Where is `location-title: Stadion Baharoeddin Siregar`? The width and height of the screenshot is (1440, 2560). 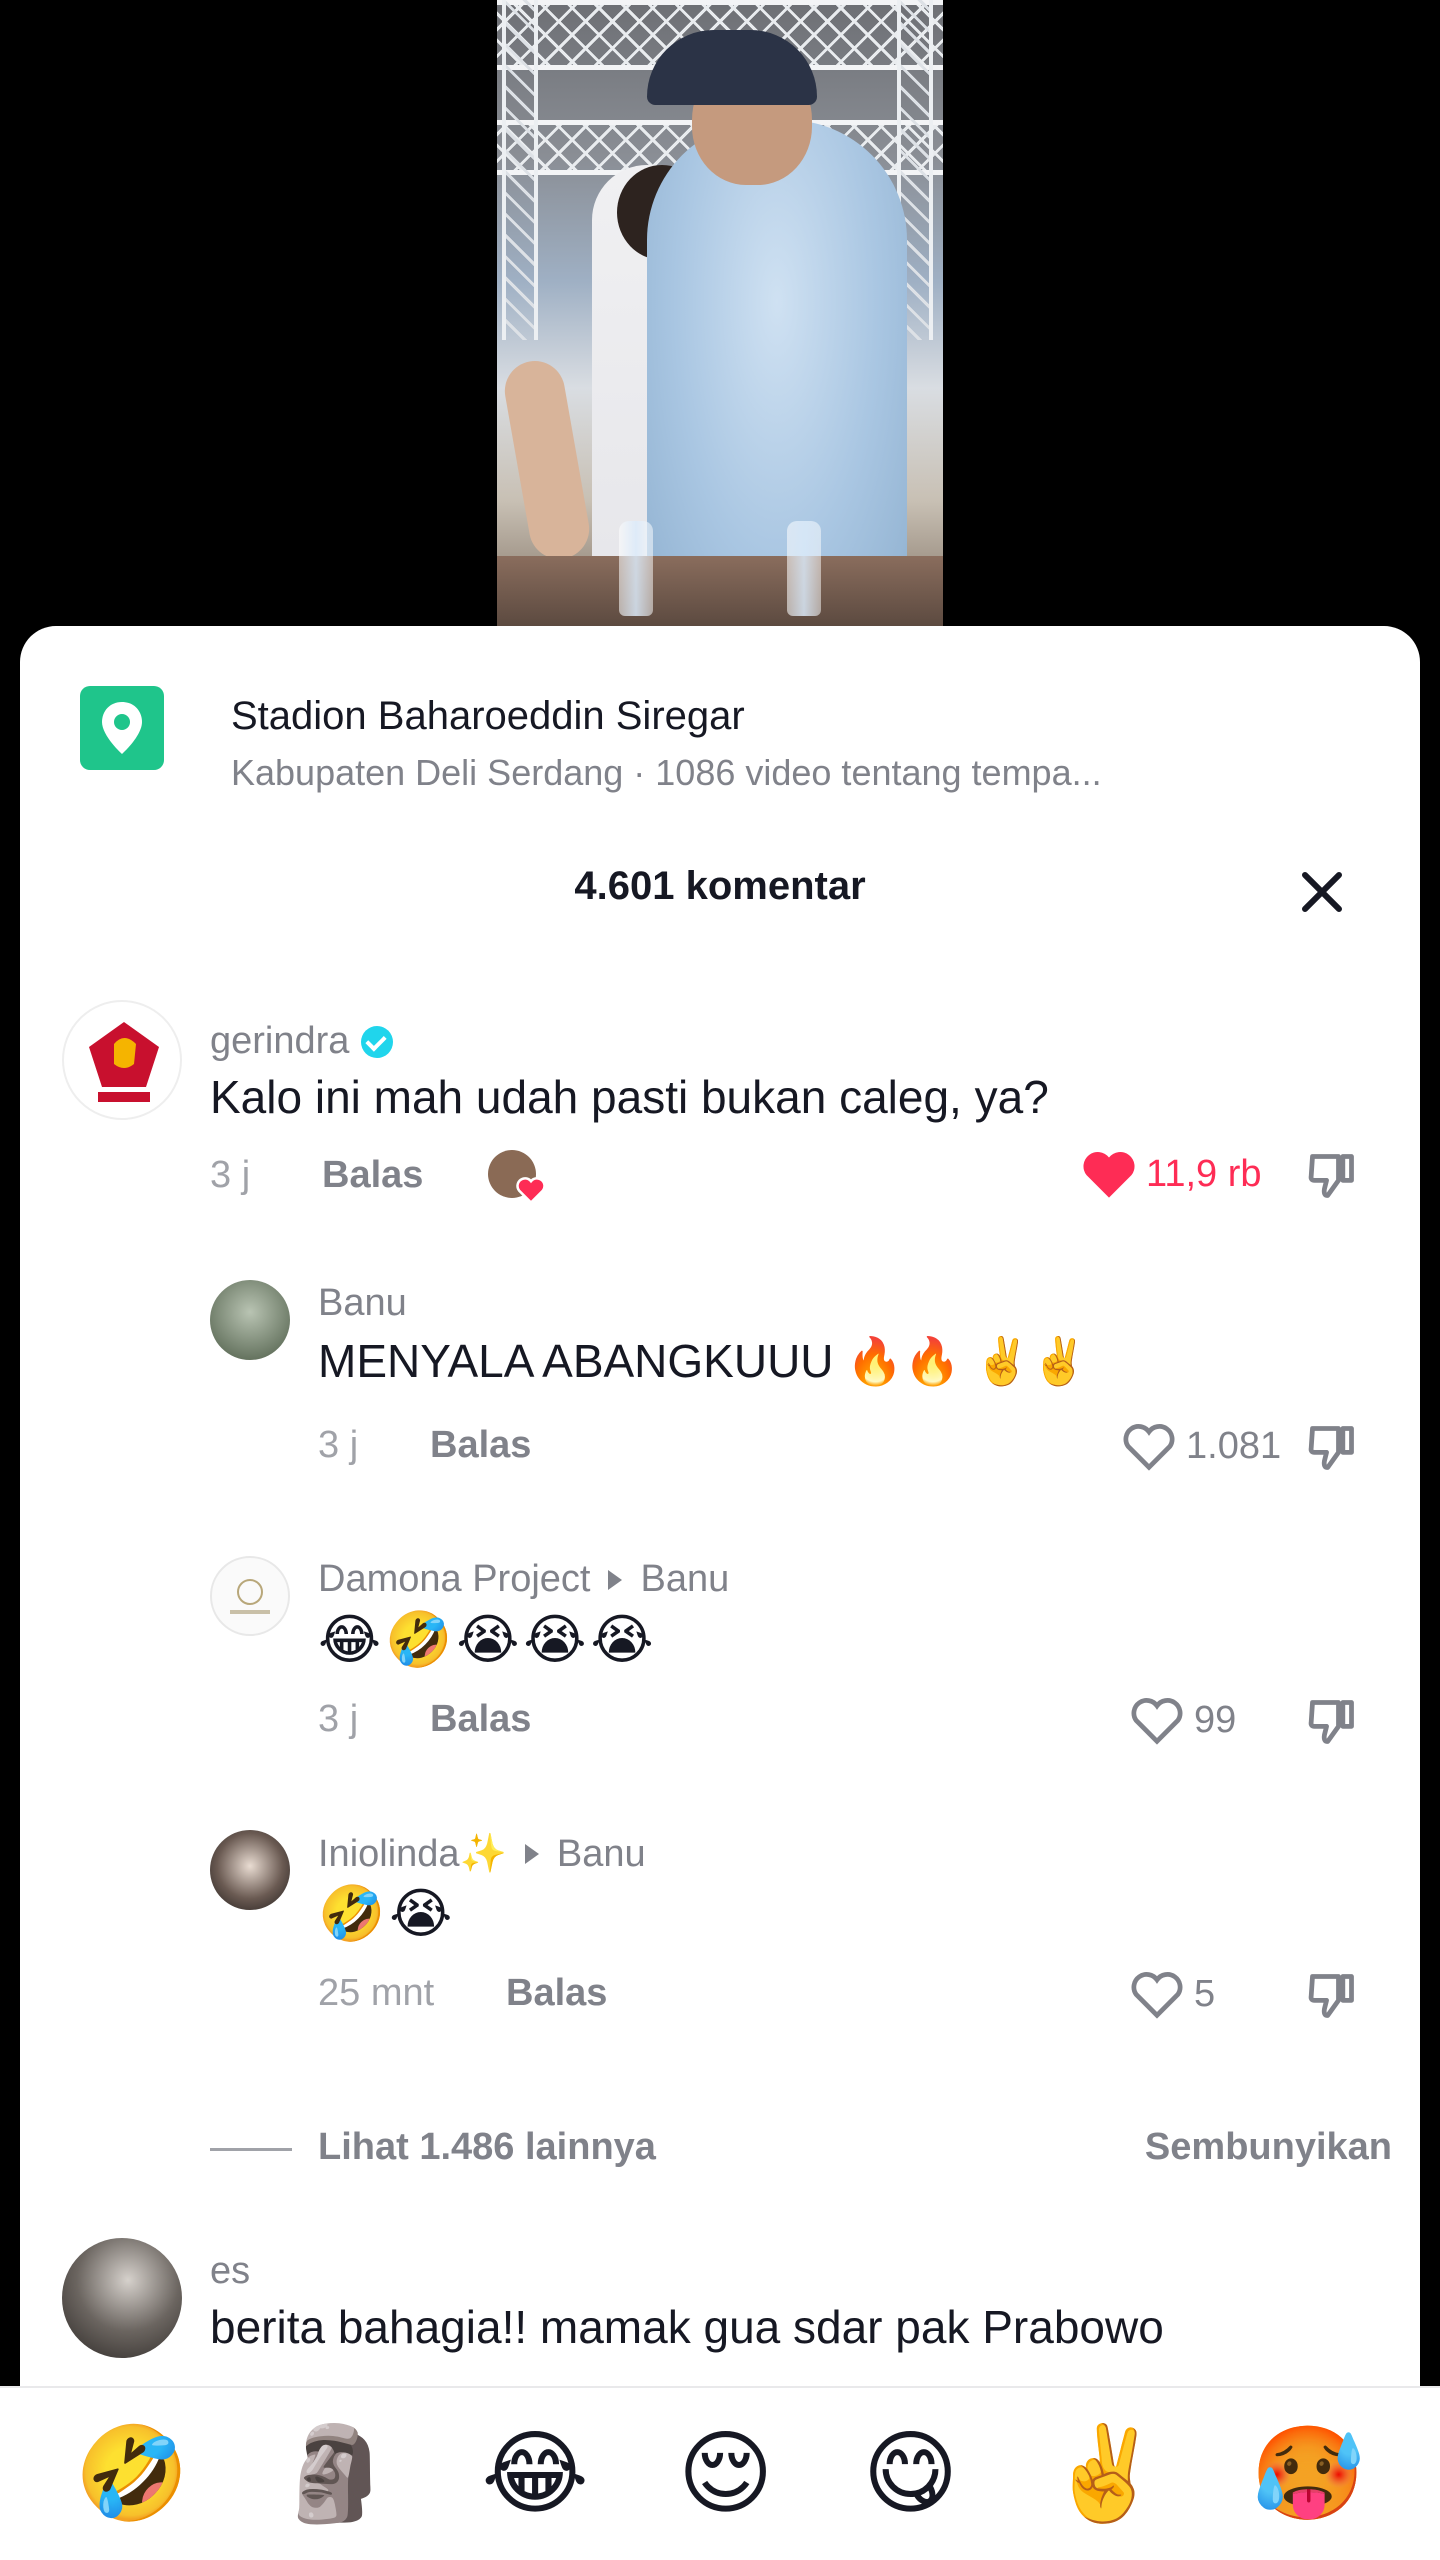
location-title: Stadion Baharoeddin Siregar is located at coordinates (488, 716).